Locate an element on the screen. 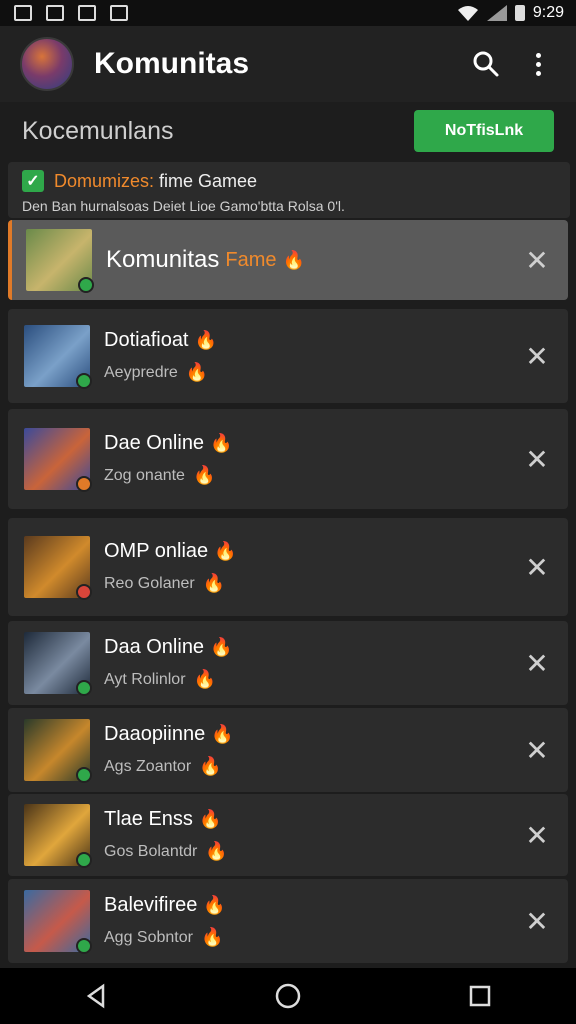 This screenshot has height=1024, width=576. section-title: Kocemunlans is located at coordinates (98, 130).